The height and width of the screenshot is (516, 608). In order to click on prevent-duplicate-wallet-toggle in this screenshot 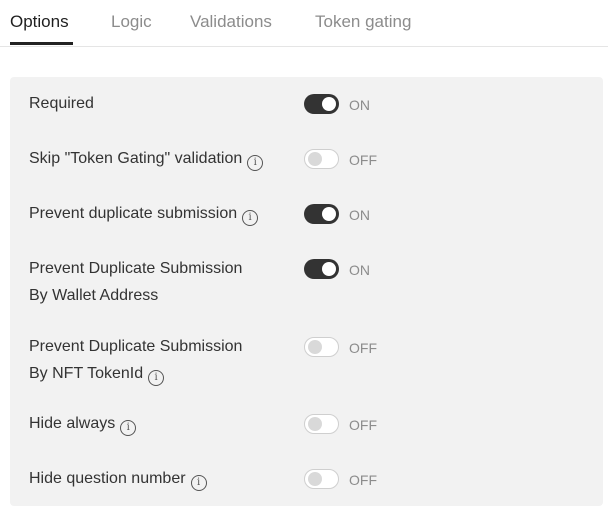, I will do `click(321, 269)`.